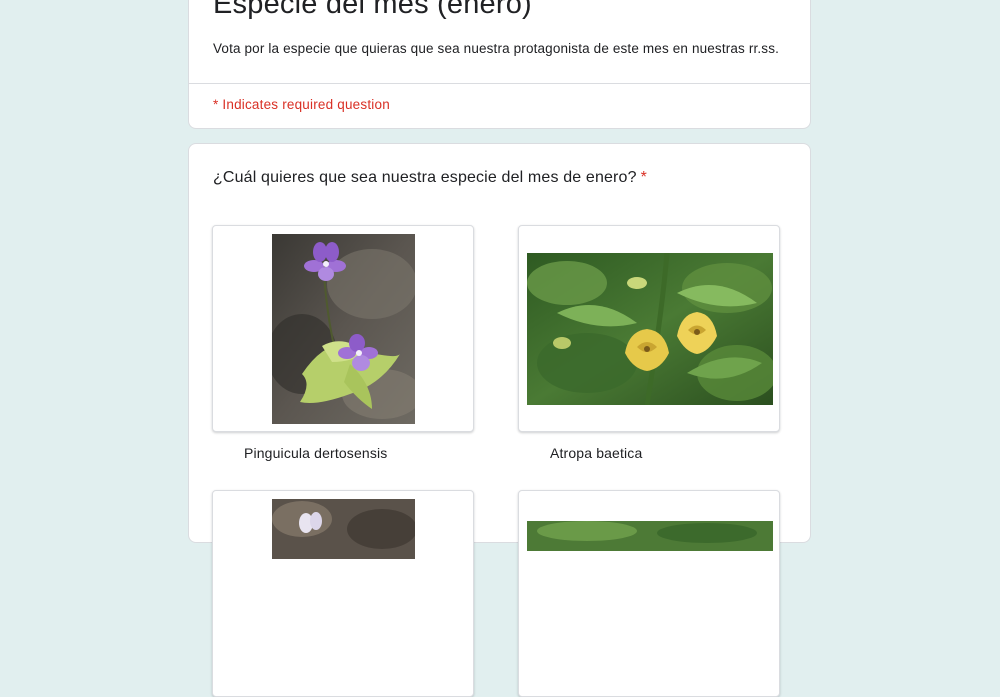  I want to click on option-3-photo, so click(343, 529).